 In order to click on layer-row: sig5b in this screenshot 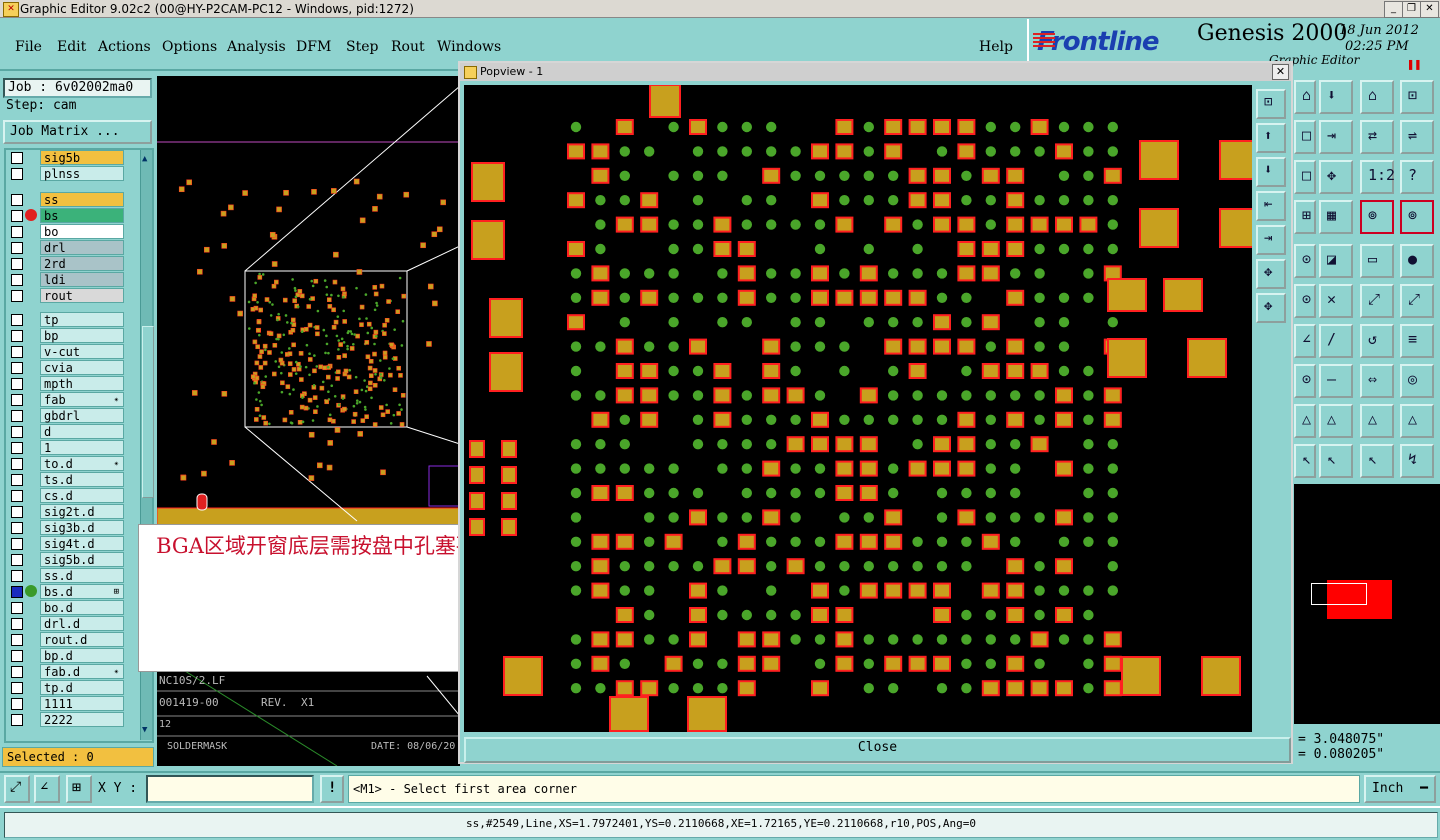, I will do `click(66, 157)`.